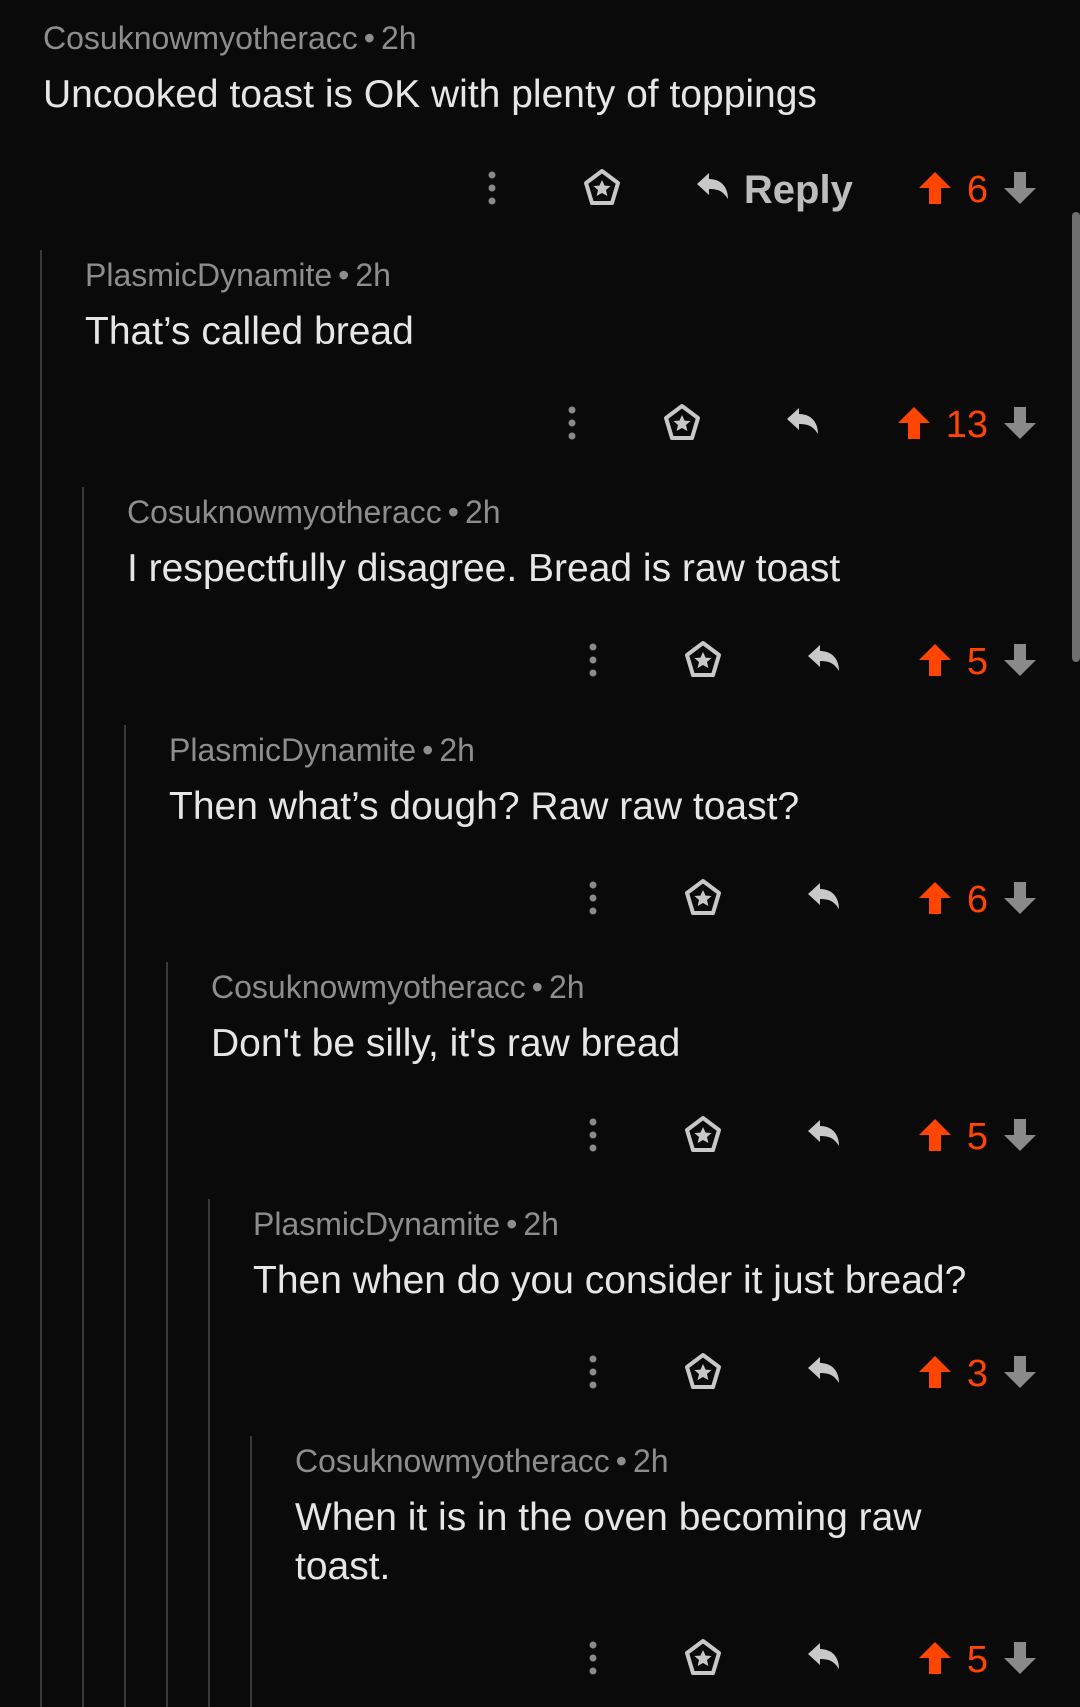  What do you see at coordinates (772, 190) in the screenshot?
I see `reply-button: Reply` at bounding box center [772, 190].